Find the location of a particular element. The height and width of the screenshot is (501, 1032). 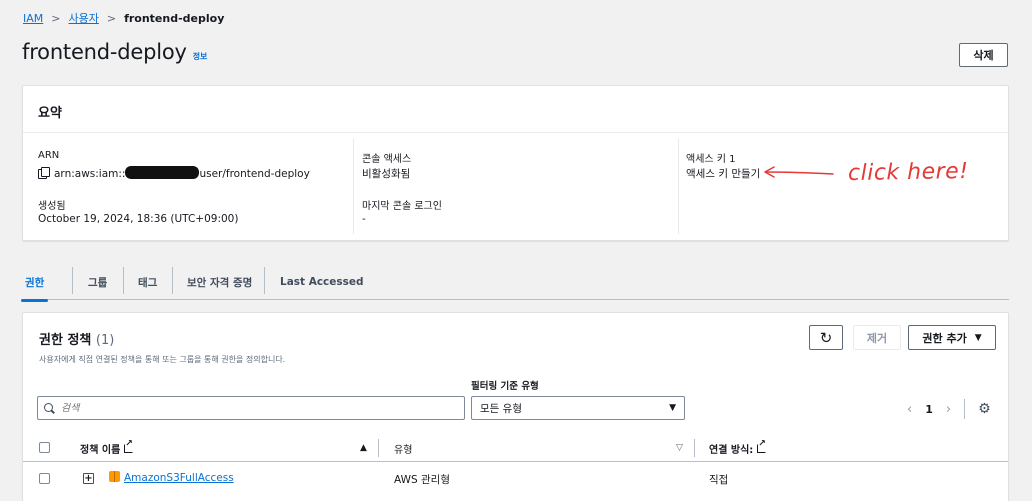

copy-icon is located at coordinates (44, 173).